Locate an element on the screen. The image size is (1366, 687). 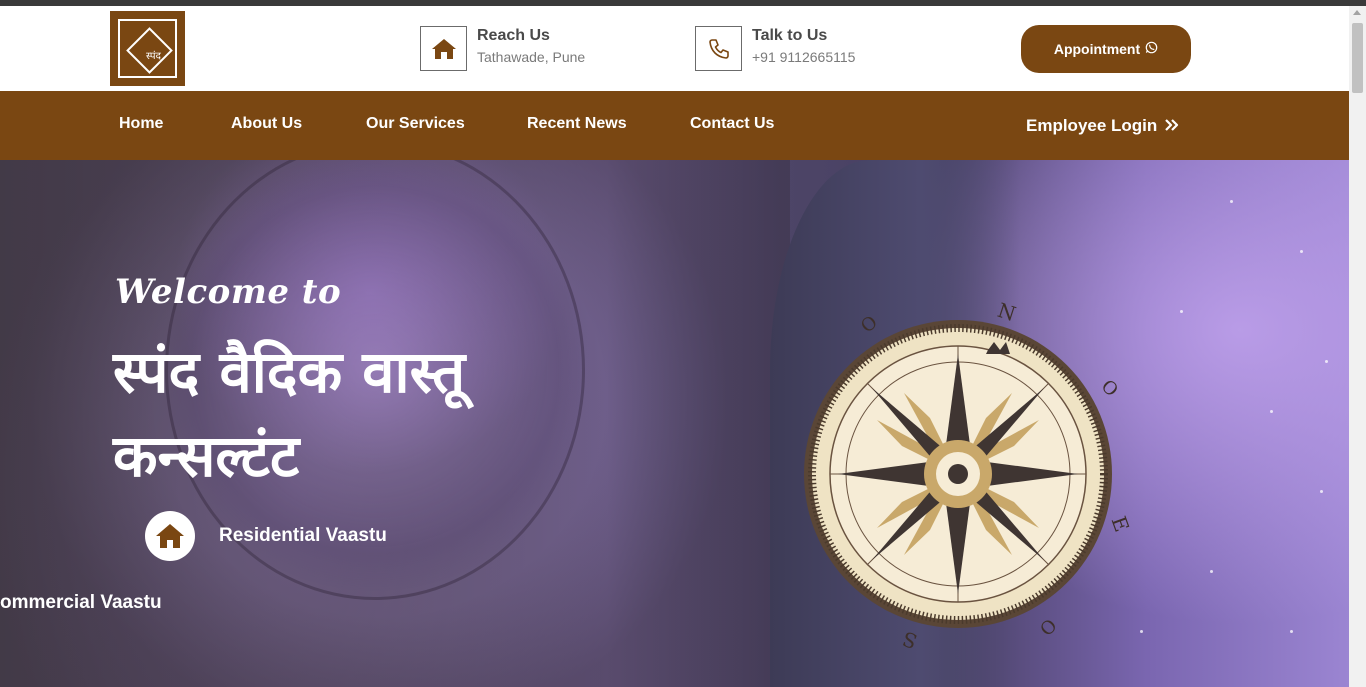
hero-welcome: Welcome to is located at coordinates (228, 292).